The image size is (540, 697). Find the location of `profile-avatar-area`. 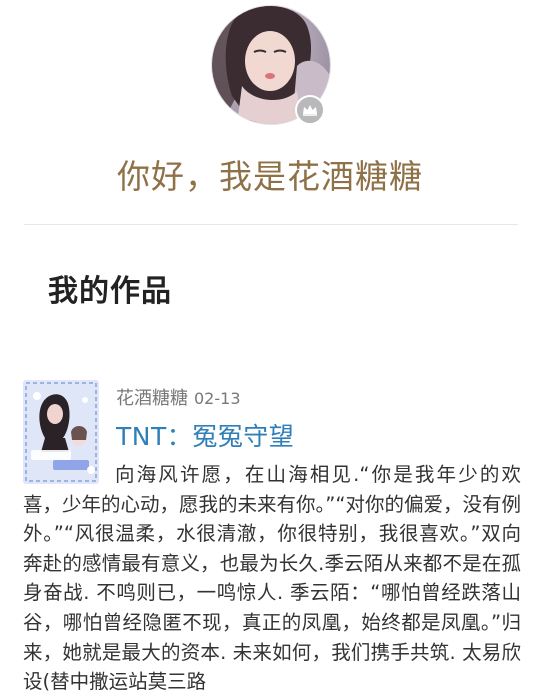

profile-avatar-area is located at coordinates (272, 66).